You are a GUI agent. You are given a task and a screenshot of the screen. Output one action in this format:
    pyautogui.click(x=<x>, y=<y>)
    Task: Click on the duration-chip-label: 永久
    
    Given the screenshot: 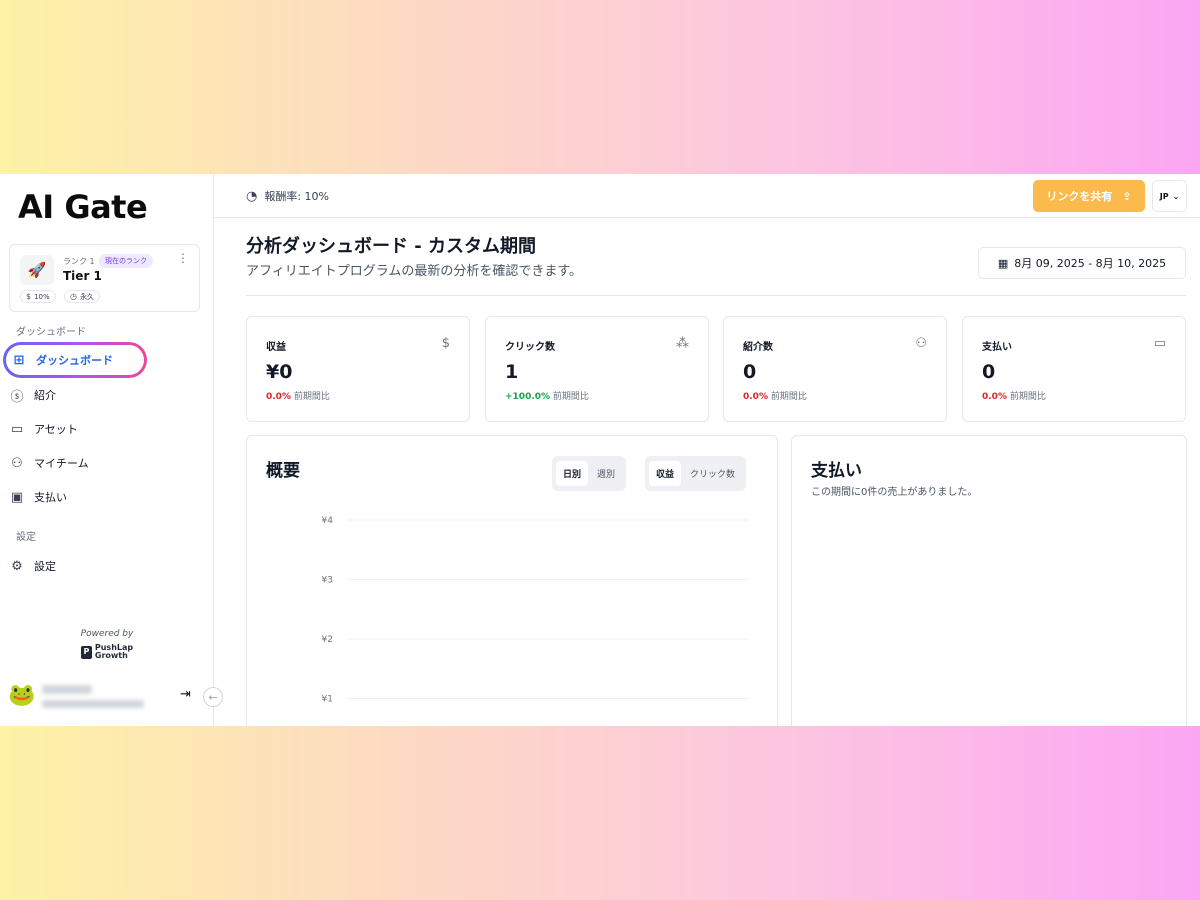 What is the action you would take?
    pyautogui.click(x=86, y=296)
    